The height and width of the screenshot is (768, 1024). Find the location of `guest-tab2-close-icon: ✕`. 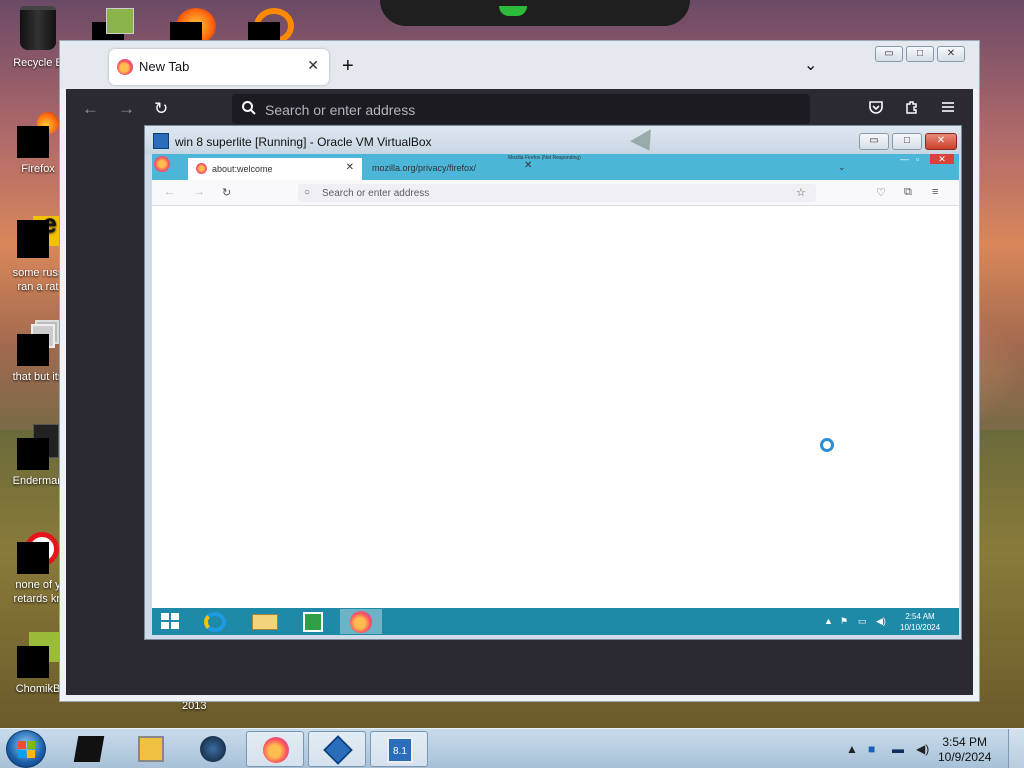

guest-tab2-close-icon: ✕ is located at coordinates (528, 165).